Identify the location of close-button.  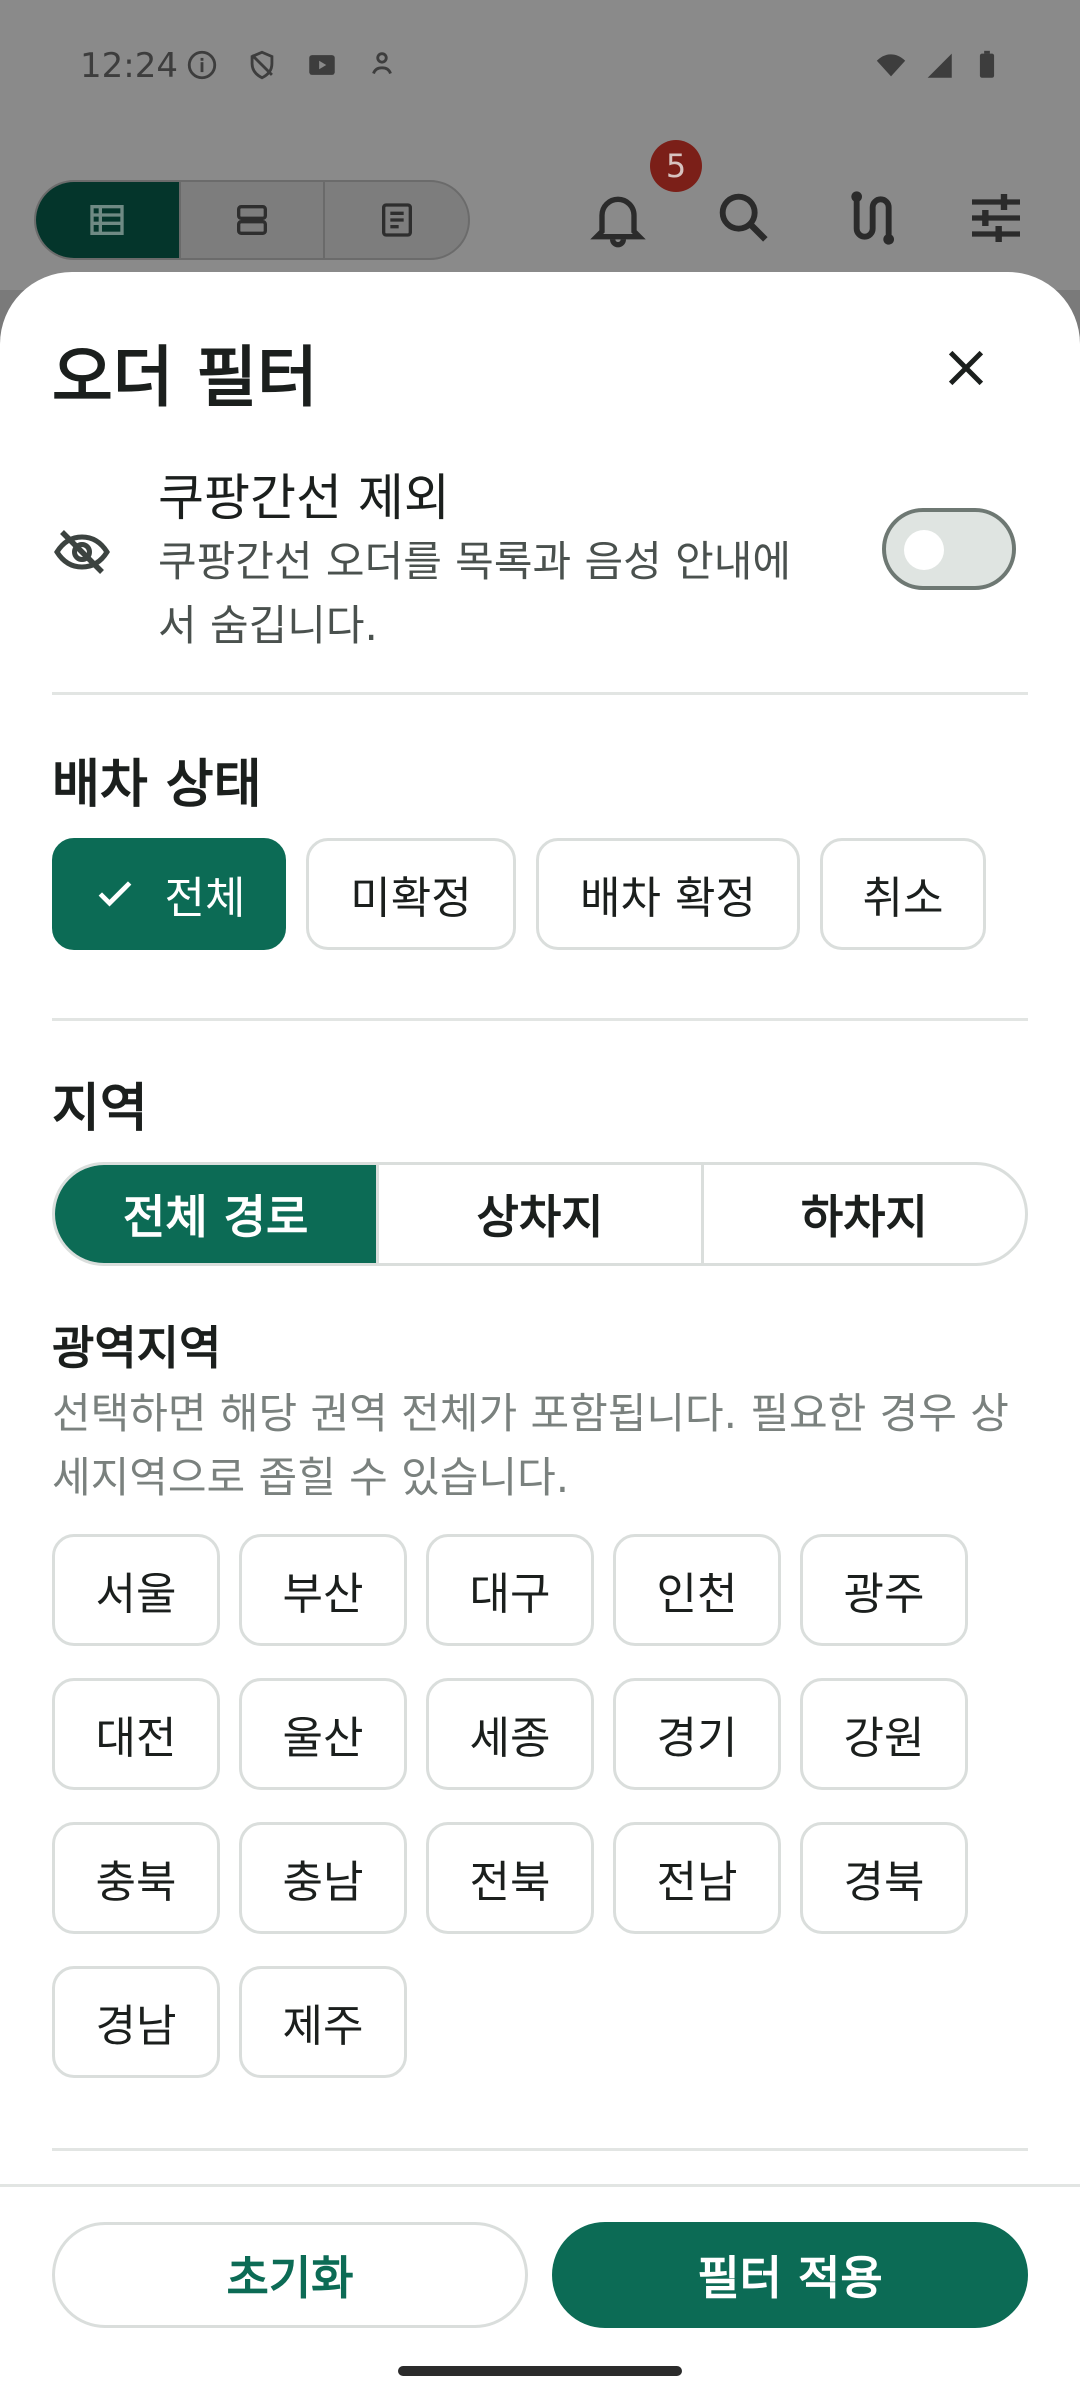
(966, 368).